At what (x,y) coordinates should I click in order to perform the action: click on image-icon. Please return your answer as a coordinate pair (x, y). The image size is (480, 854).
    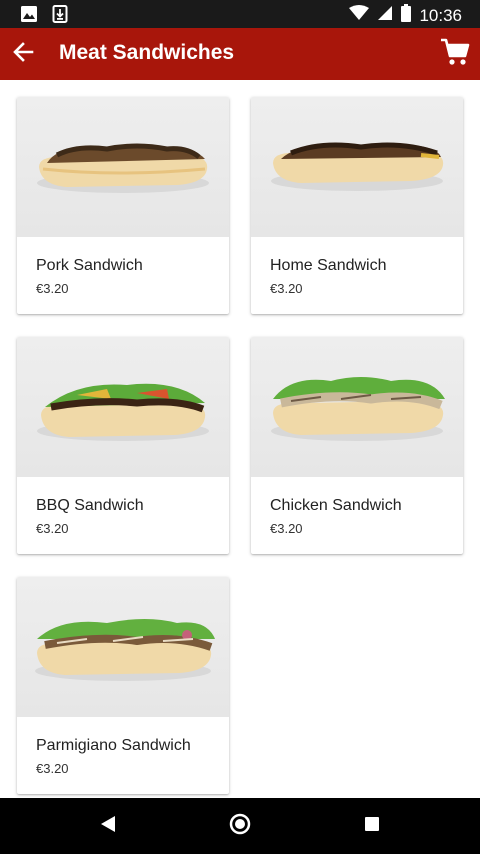
    Looking at the image, I should click on (29, 16).